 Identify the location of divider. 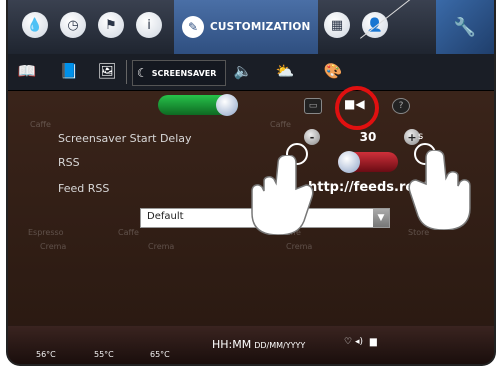
(126, 72).